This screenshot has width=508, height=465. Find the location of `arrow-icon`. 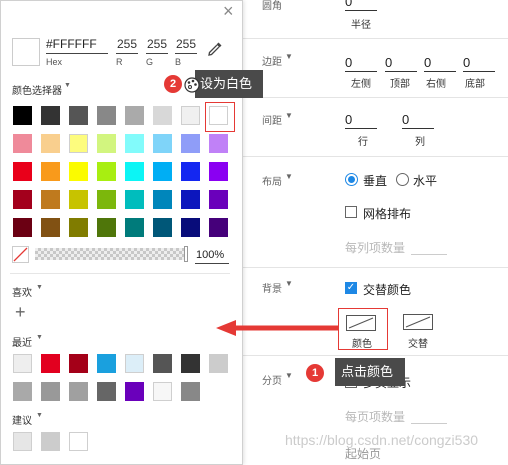

arrow-icon is located at coordinates (277, 328).